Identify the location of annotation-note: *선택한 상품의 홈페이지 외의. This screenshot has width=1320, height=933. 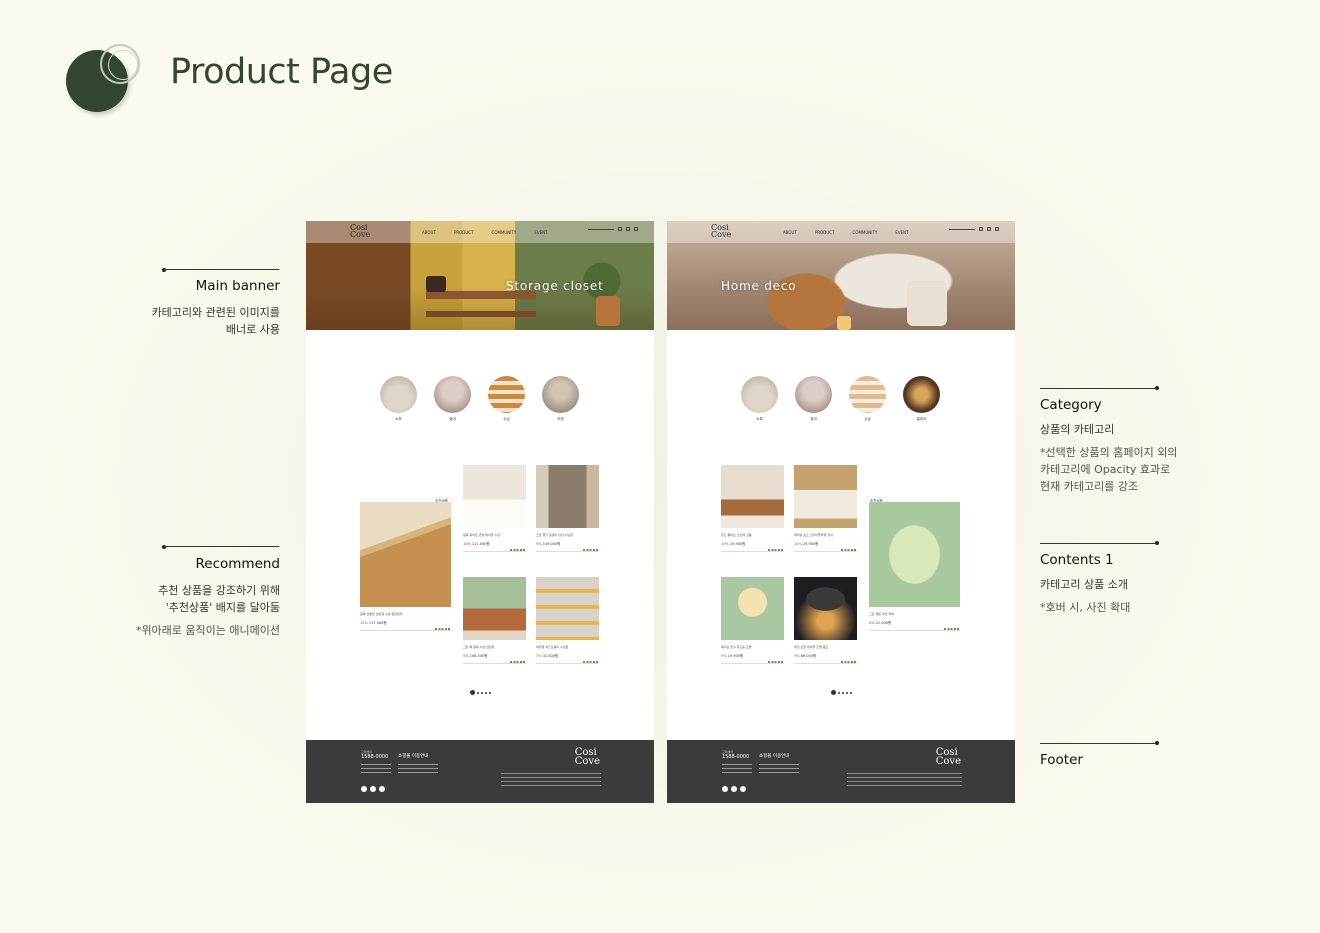
(1109, 452).